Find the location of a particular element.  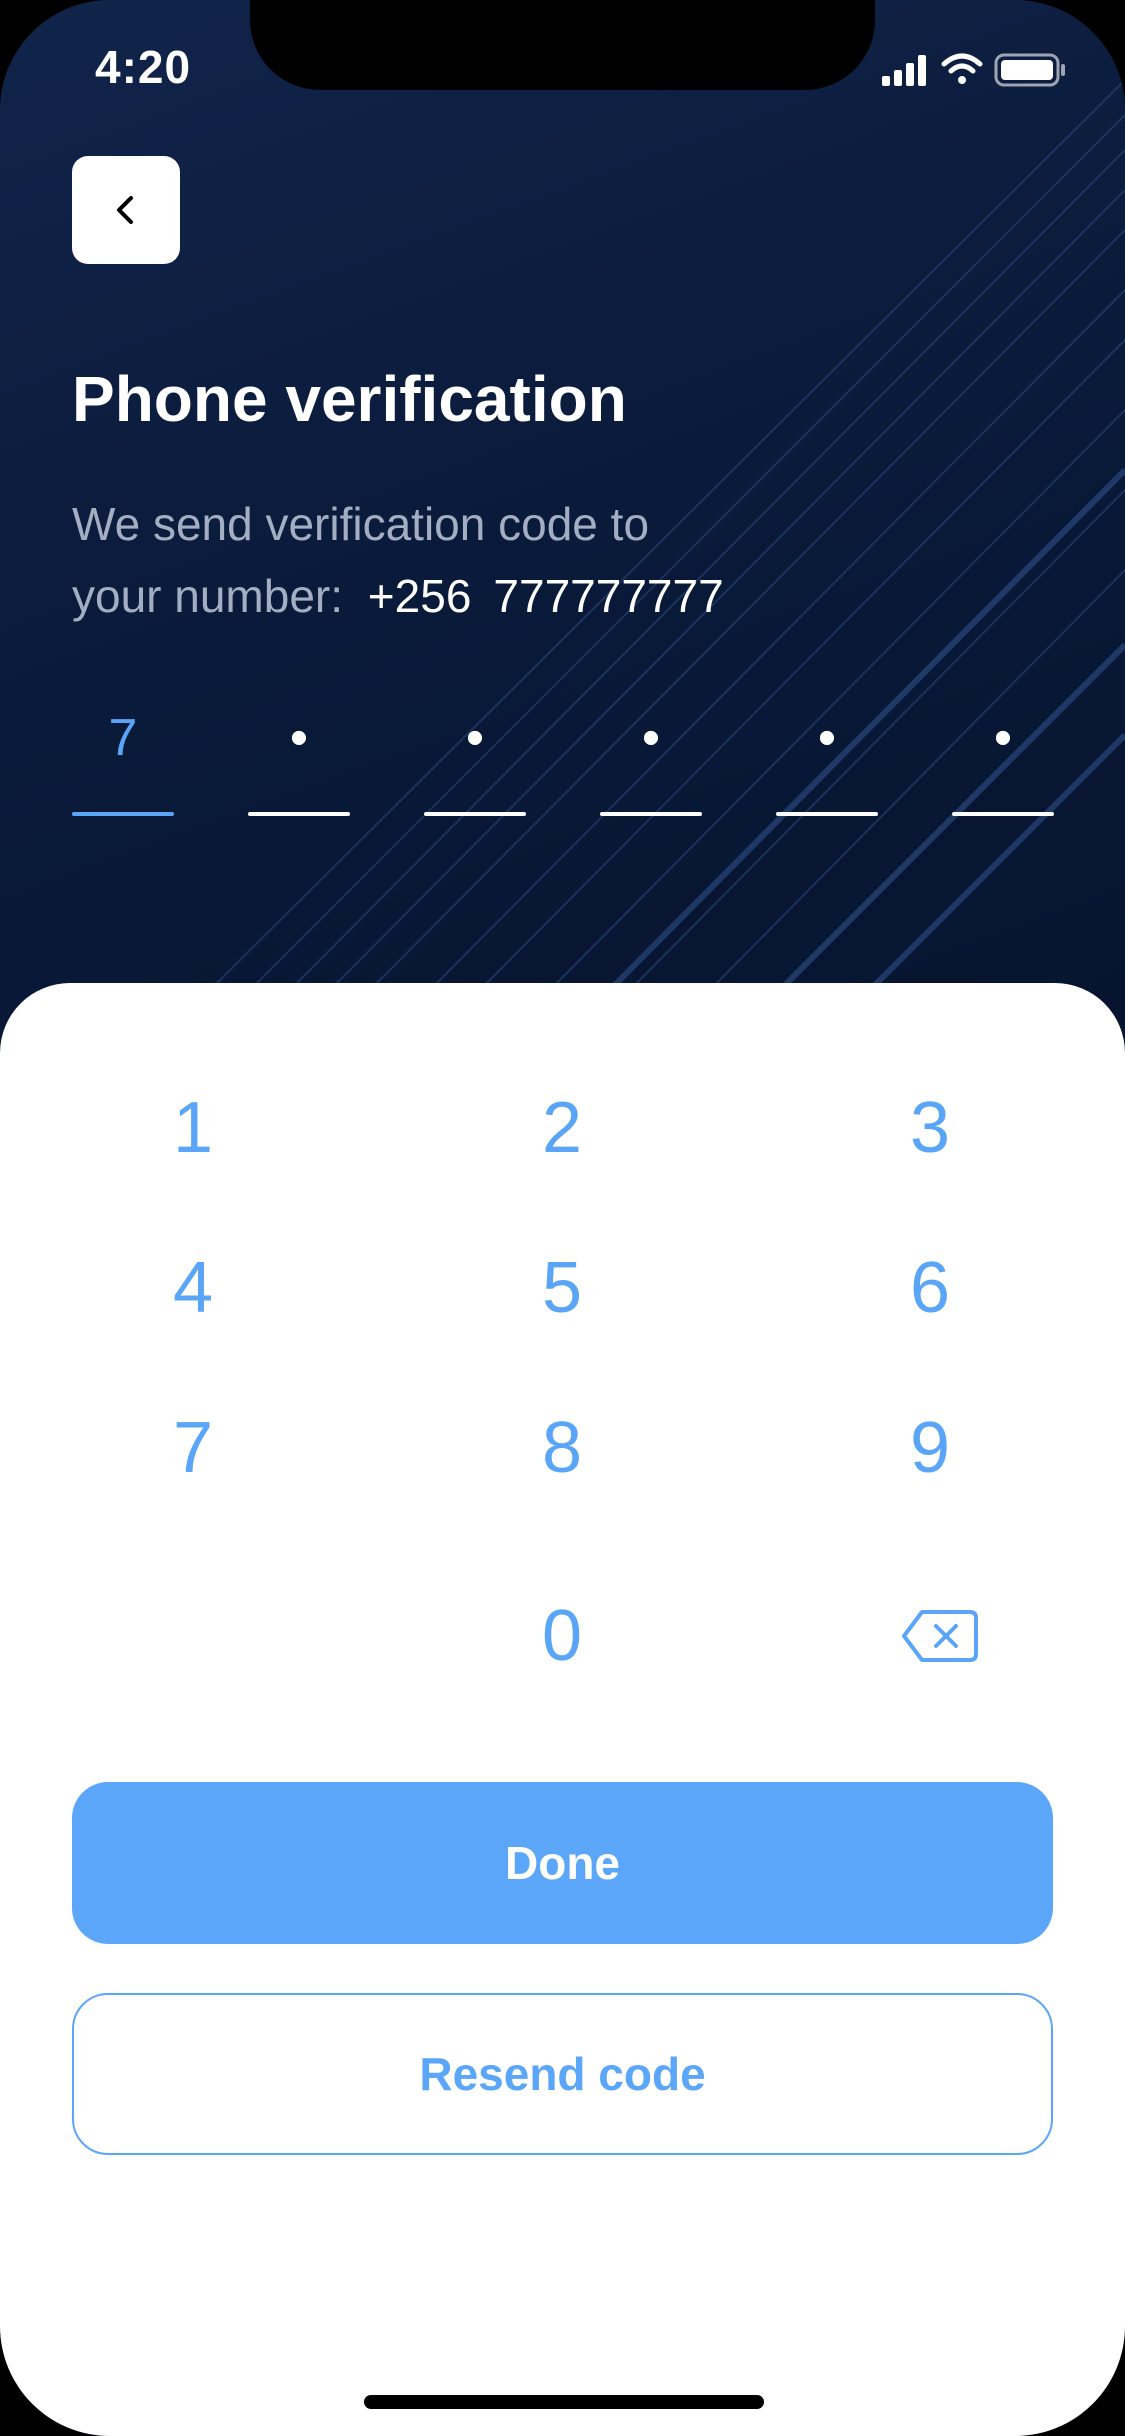

device-notch is located at coordinates (562, 45).